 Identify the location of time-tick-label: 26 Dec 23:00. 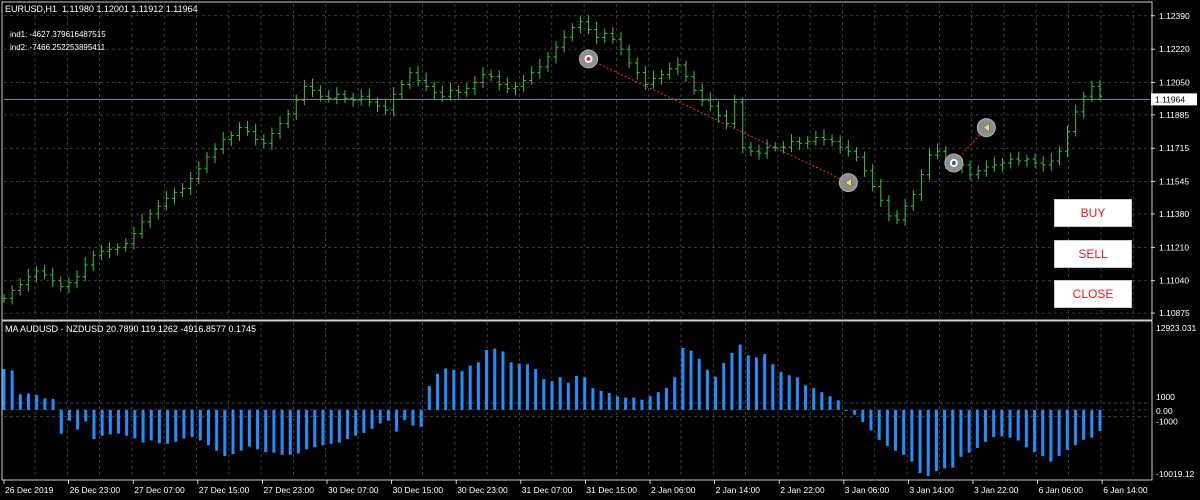
(95, 490).